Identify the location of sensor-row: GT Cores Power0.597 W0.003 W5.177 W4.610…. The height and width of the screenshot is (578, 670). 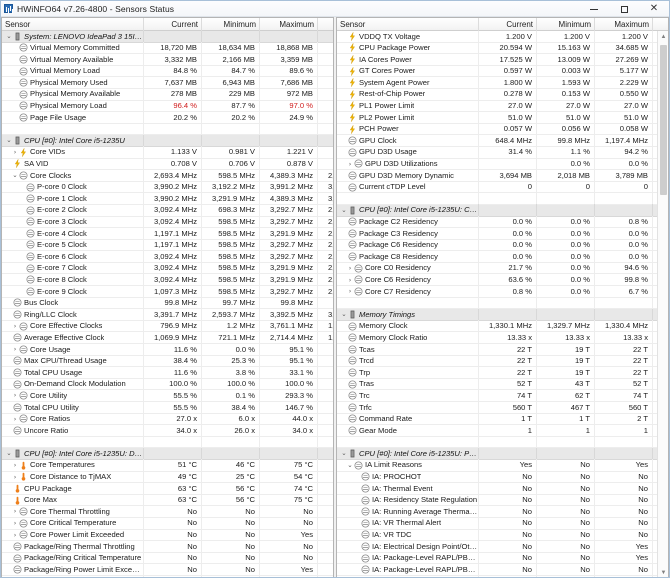
(502, 71).